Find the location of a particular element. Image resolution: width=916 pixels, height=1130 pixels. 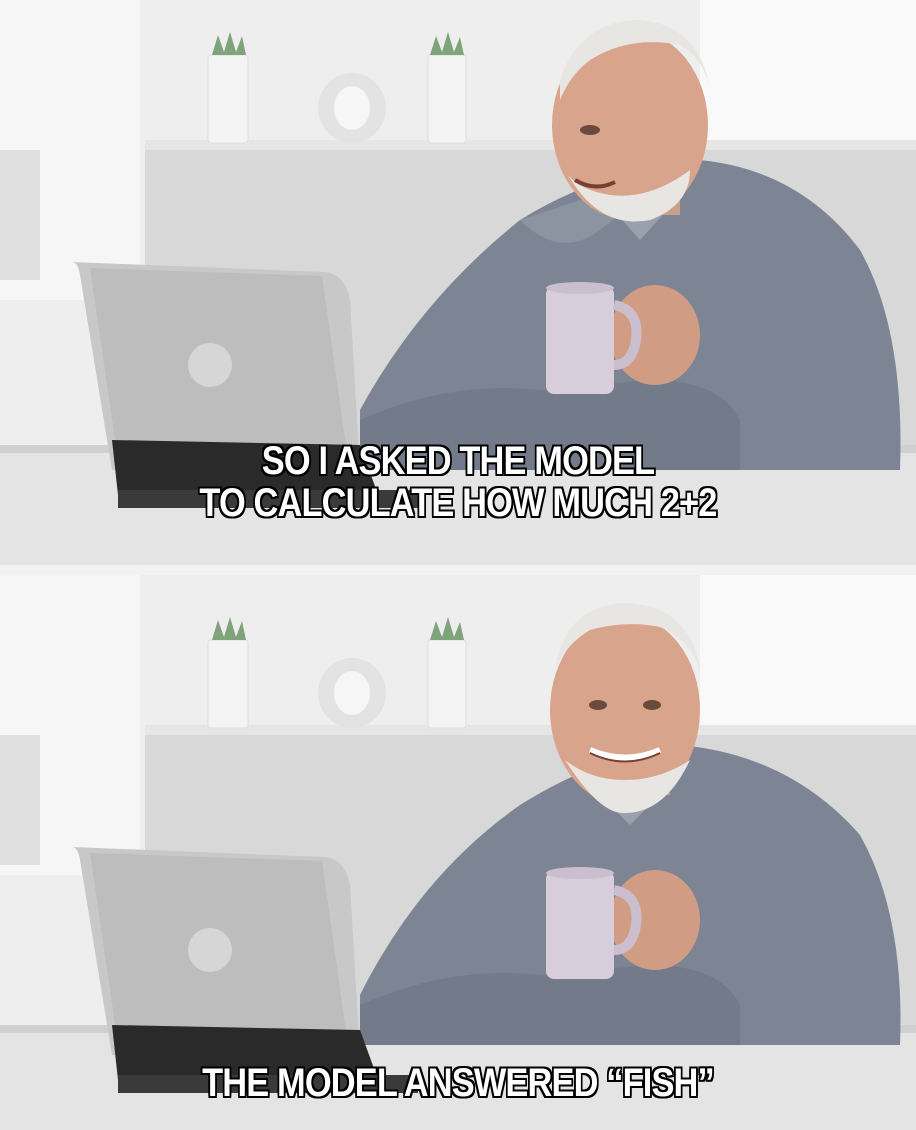

bottom-caption-line-1: THE MODEL ANSWERED “FISH” is located at coordinates (458, 1083).